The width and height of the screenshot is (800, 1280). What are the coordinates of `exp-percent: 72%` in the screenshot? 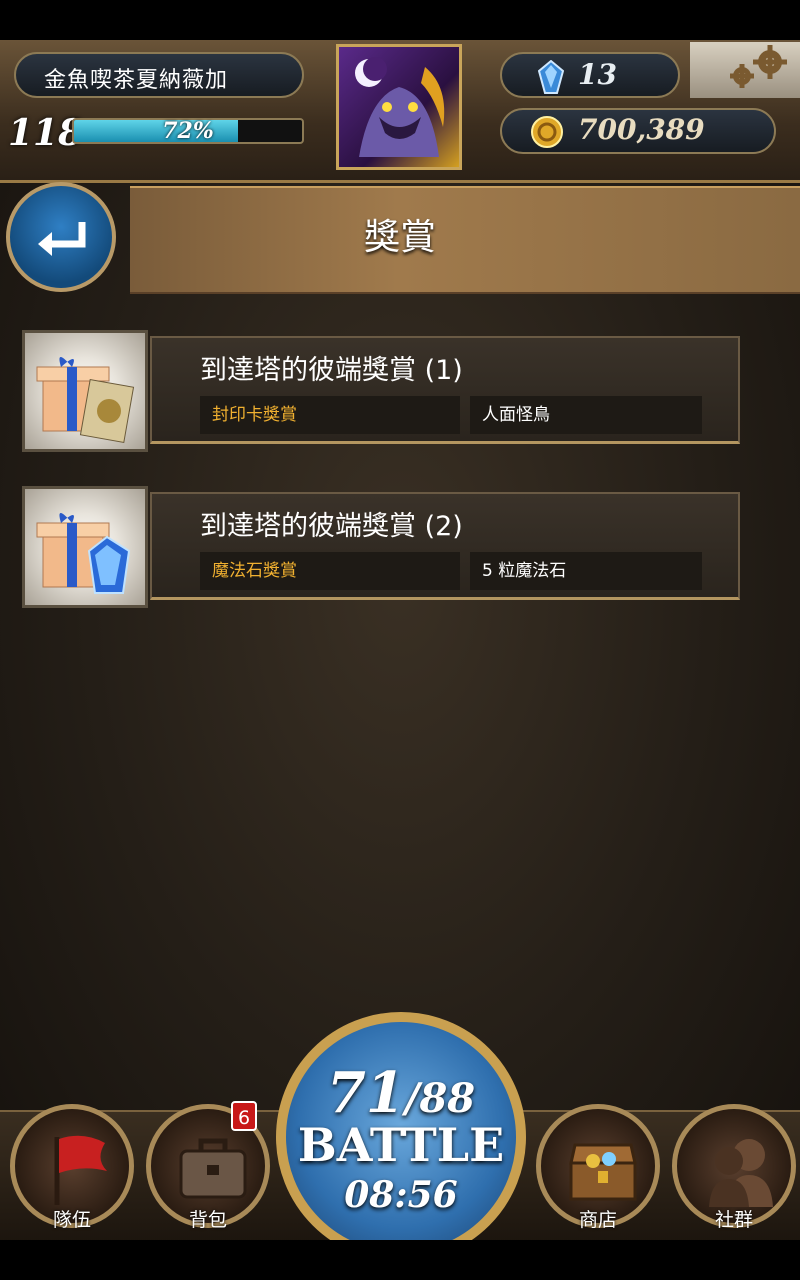 It's located at (188, 131).